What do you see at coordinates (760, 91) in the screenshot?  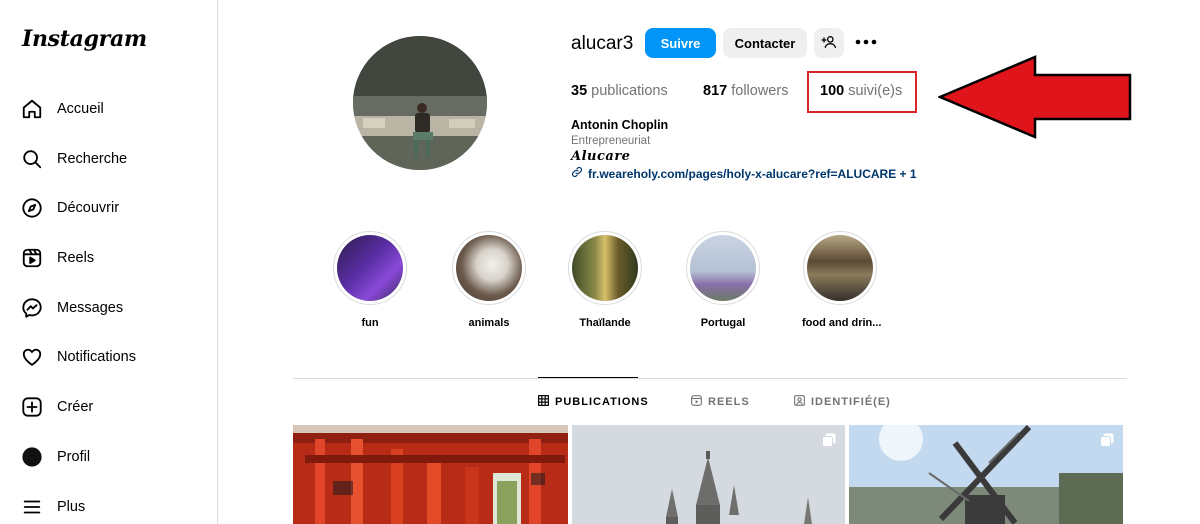 I see `followers-label: followers` at bounding box center [760, 91].